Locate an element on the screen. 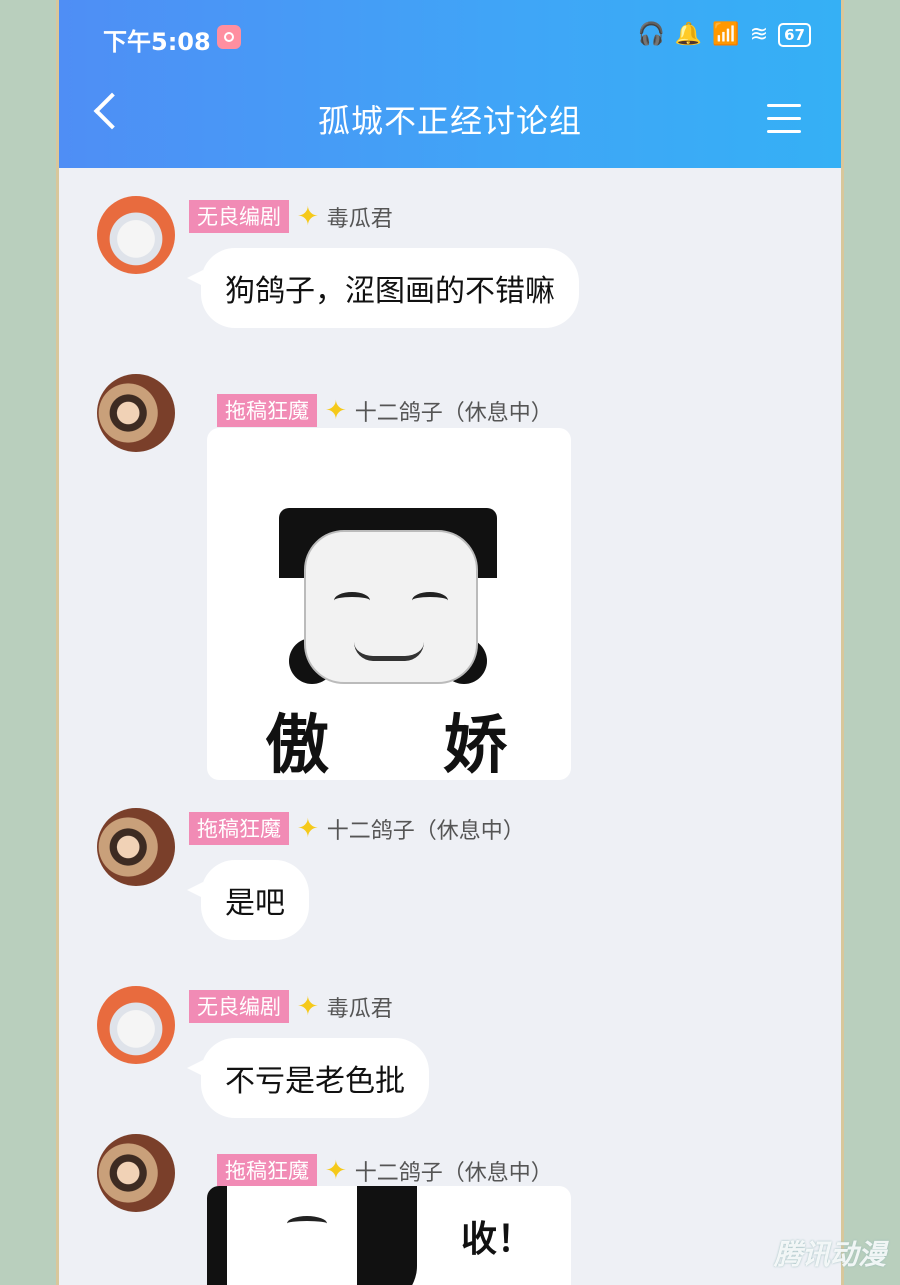 The width and height of the screenshot is (900, 1285). status-icons: 🎧 🔔 📶 ≋ 67 is located at coordinates (724, 34).